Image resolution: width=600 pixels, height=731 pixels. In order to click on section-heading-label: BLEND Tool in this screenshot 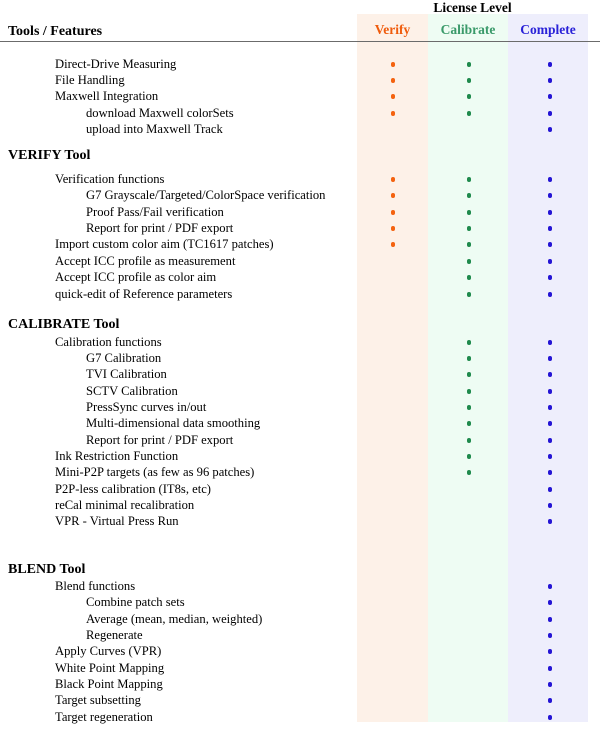, I will do `click(47, 569)`.